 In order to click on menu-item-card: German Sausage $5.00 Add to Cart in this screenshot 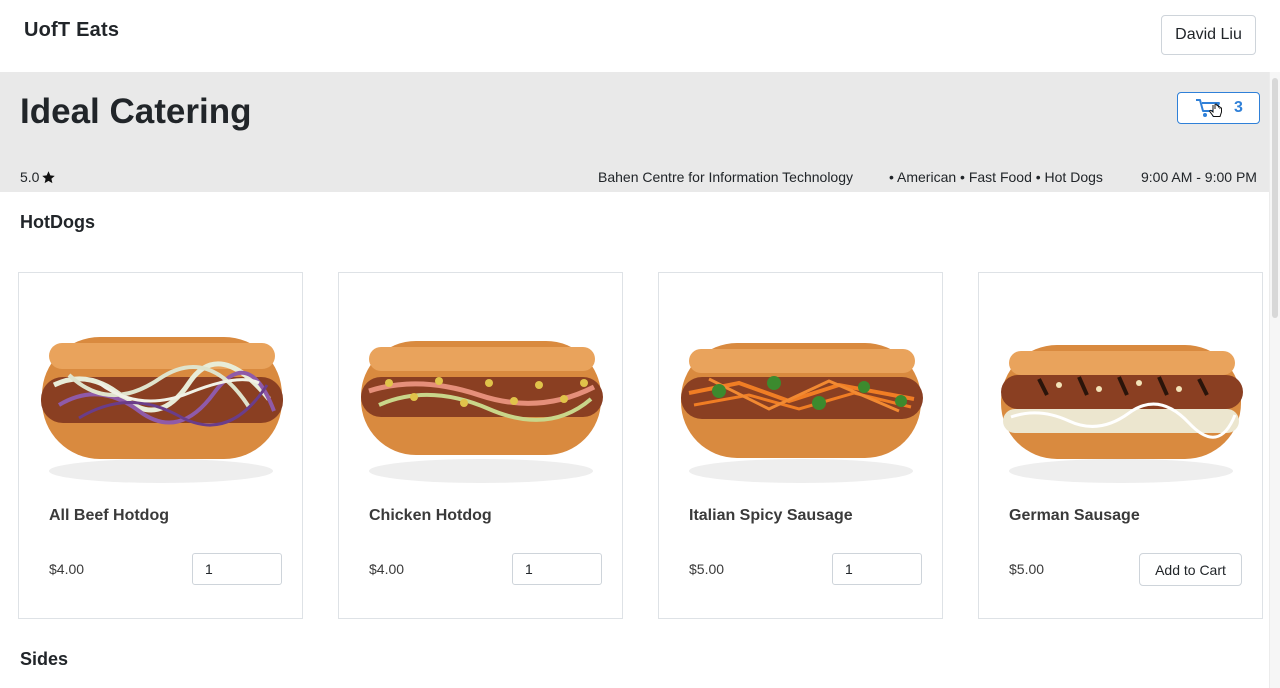, I will do `click(1120, 445)`.